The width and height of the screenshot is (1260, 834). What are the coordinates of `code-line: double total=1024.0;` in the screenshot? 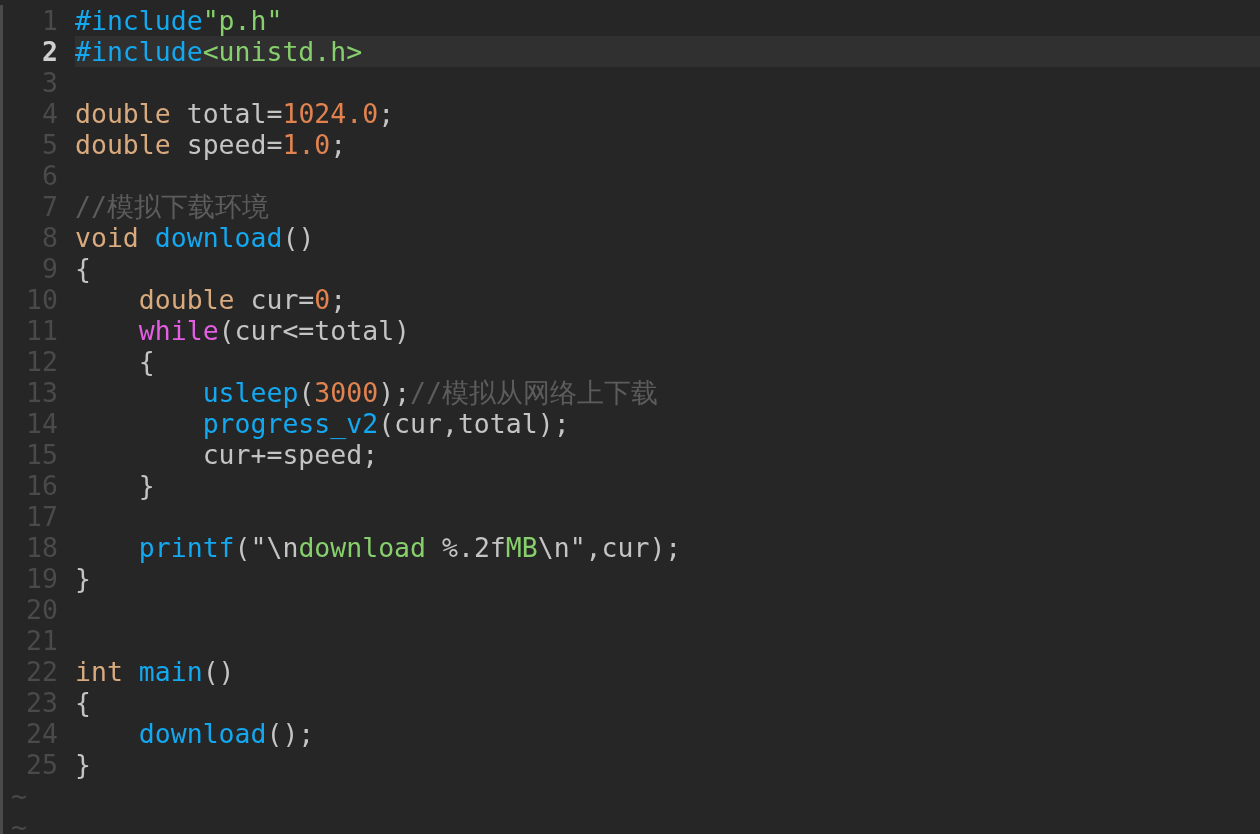 It's located at (235, 113).